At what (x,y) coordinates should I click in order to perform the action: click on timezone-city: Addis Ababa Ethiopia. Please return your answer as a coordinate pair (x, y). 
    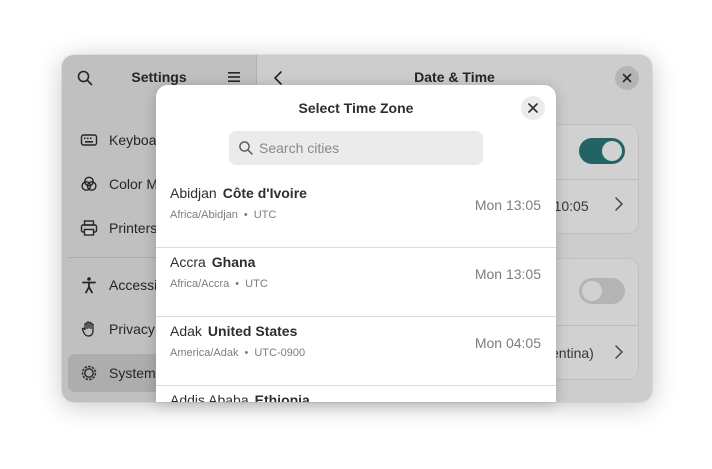
    Looking at the image, I should click on (240, 397).